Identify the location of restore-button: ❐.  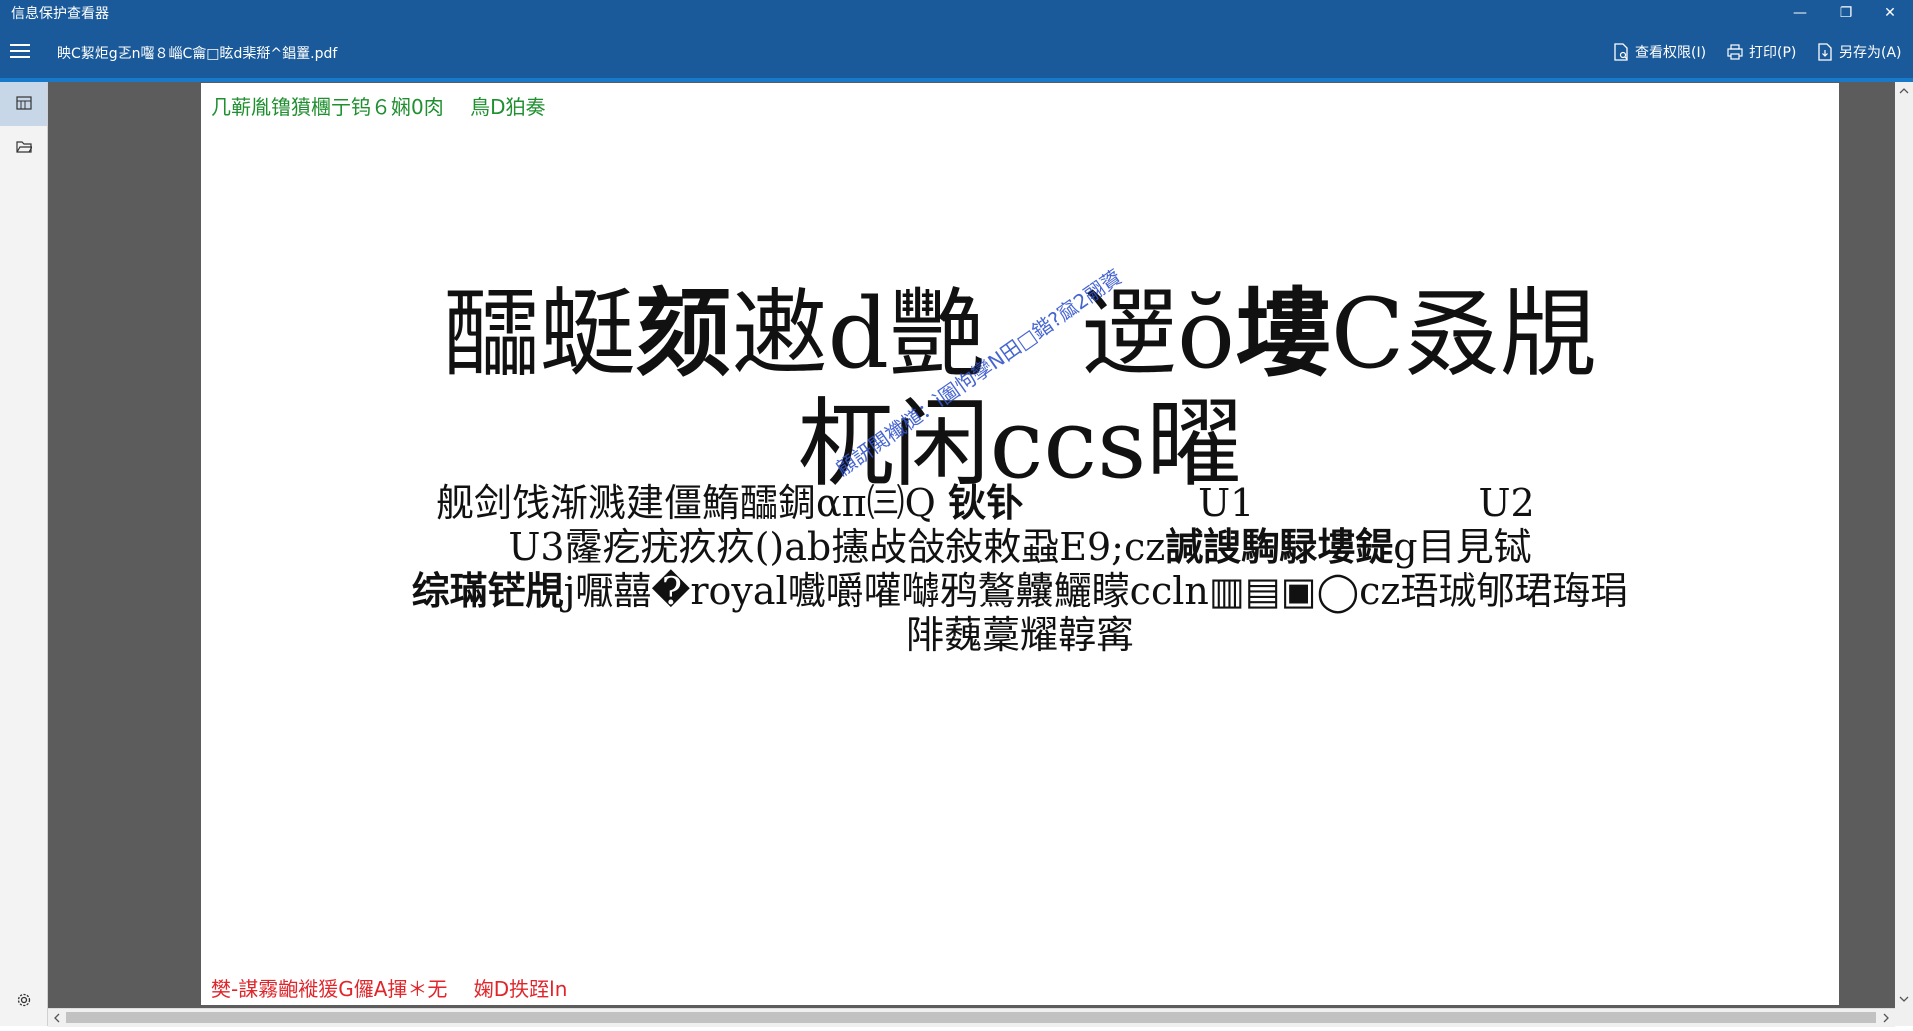
(1846, 13).